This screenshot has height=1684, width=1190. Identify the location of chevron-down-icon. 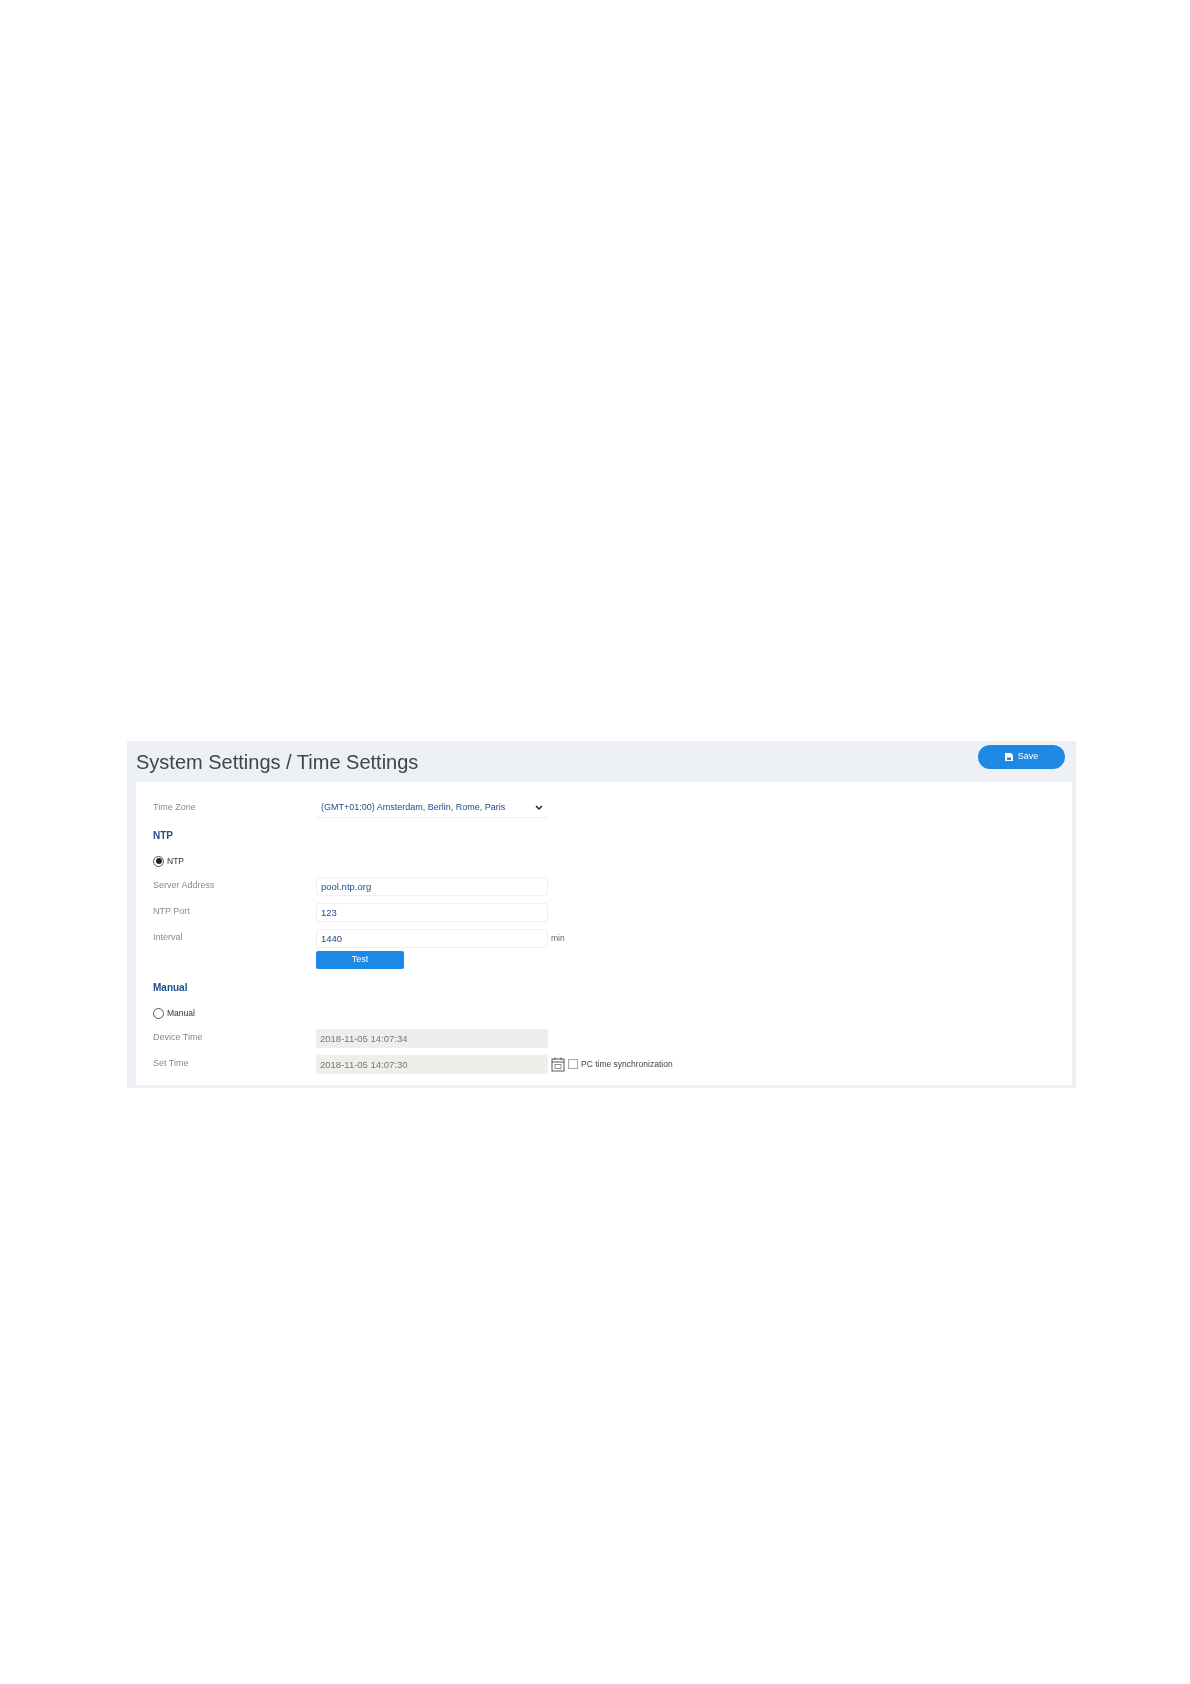
(539, 807).